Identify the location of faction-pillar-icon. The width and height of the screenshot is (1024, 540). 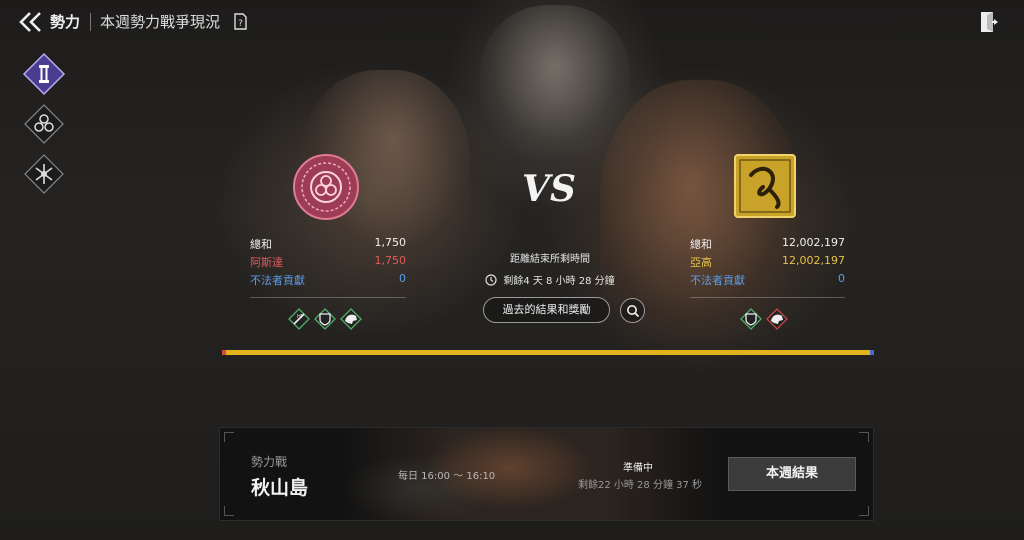
(44, 74).